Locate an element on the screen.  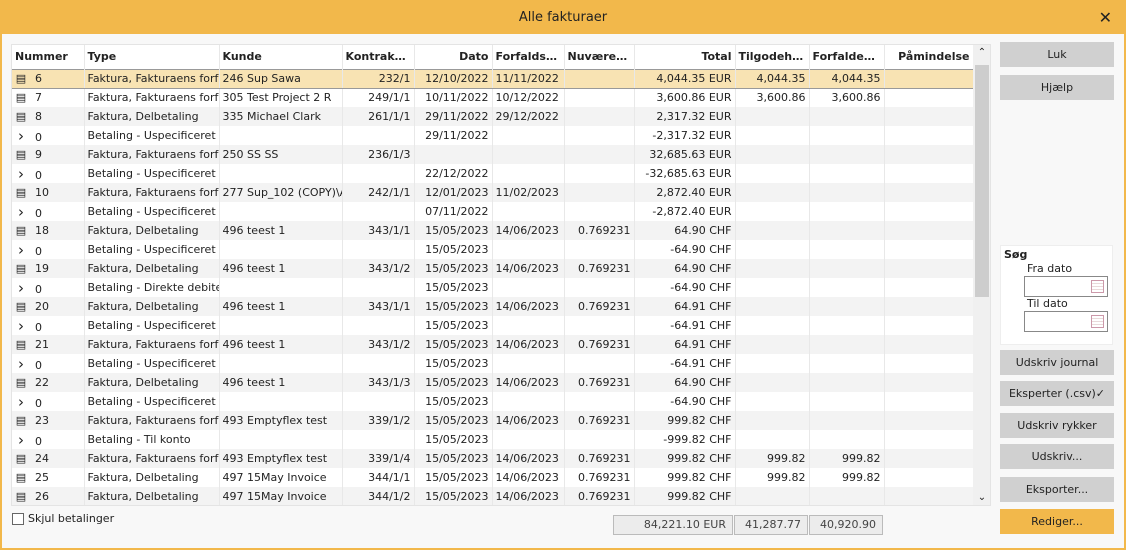
print-journal-button: Udskriv journal is located at coordinates (1057, 362).